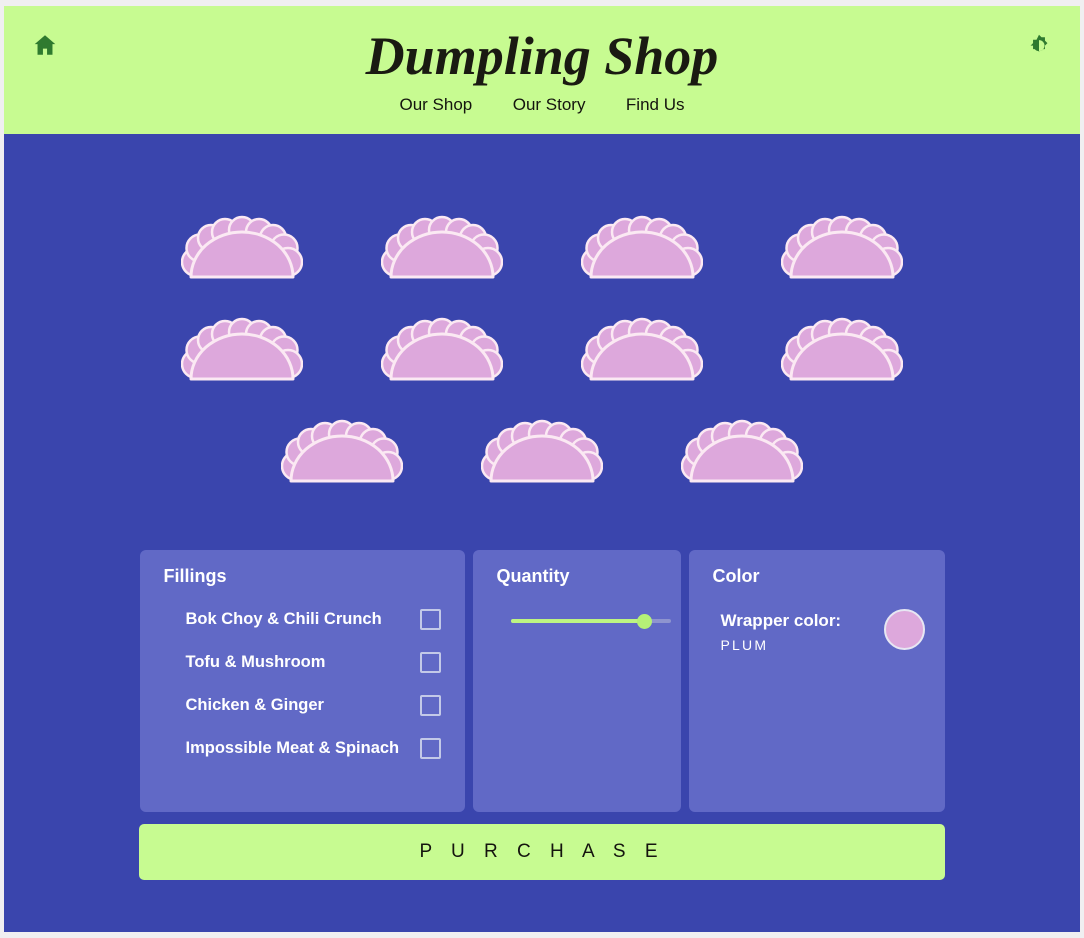  I want to click on filling-label: Impossible Meat & Spinach, so click(292, 748).